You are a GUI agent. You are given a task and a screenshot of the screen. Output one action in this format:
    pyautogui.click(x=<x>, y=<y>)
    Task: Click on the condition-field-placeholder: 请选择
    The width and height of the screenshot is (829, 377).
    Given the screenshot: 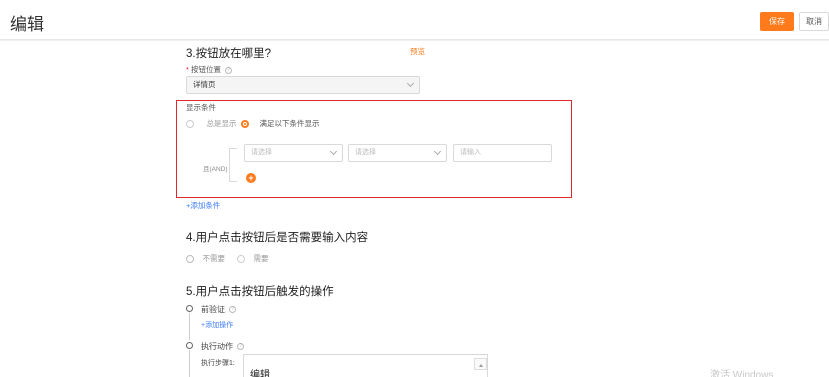 What is the action you would take?
    pyautogui.click(x=261, y=152)
    